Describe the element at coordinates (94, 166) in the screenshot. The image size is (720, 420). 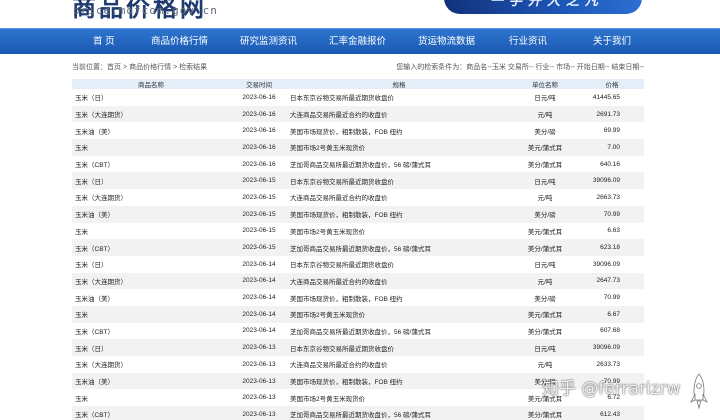
I see `cell-name: 玉米（CBT）` at that location.